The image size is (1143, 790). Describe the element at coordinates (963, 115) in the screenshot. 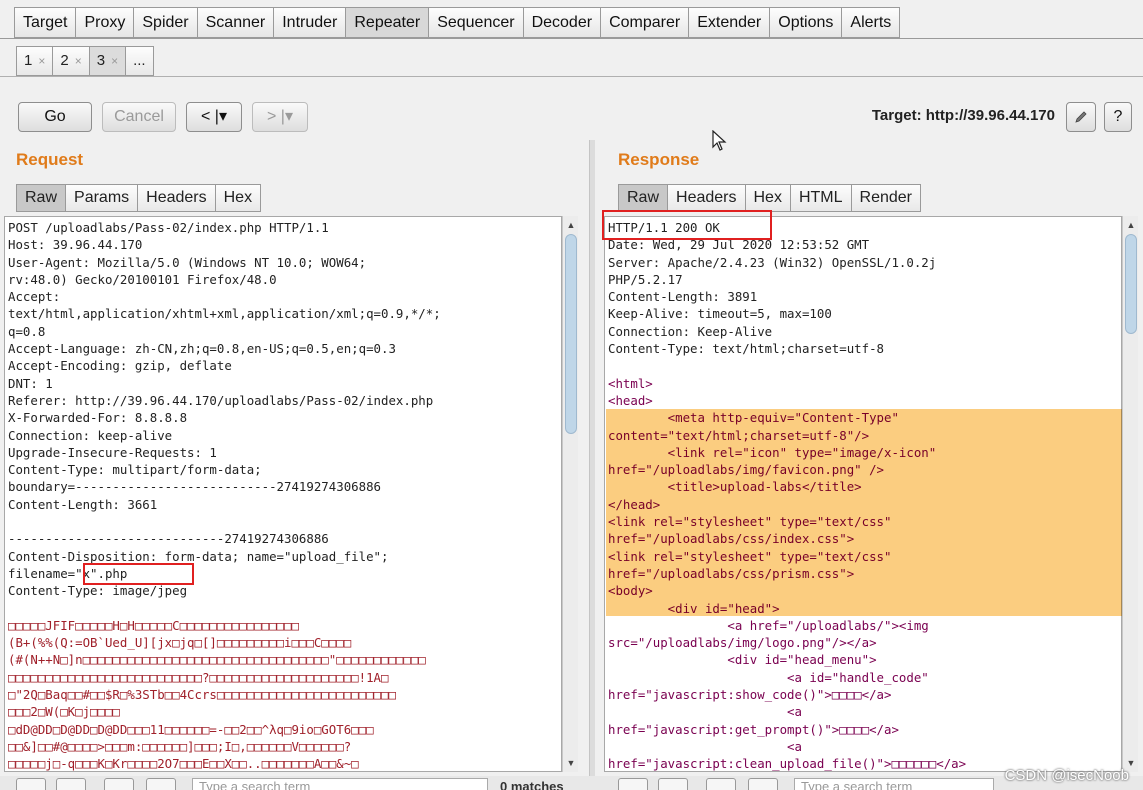

I see `target-label: Target: http://39.96.44.170` at that location.